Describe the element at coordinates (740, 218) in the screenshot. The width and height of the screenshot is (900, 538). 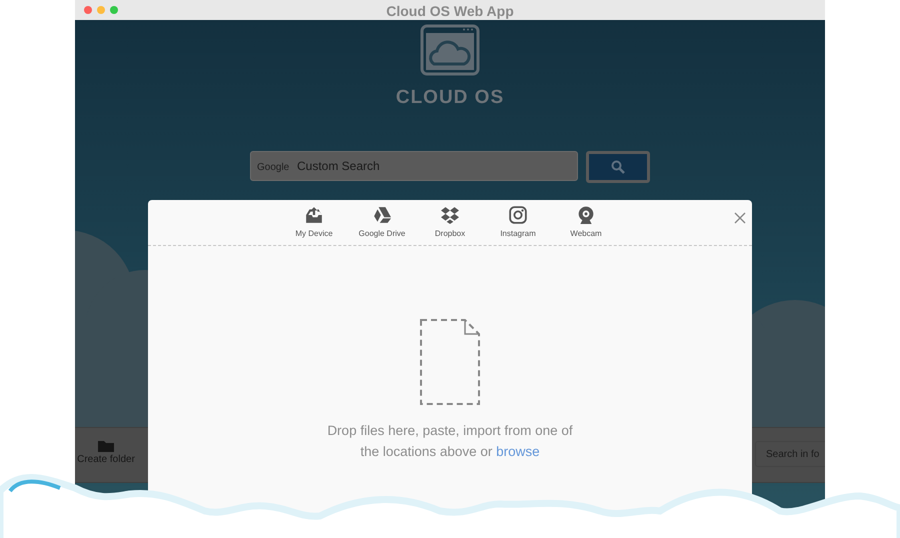
I see `close-icon` at that location.